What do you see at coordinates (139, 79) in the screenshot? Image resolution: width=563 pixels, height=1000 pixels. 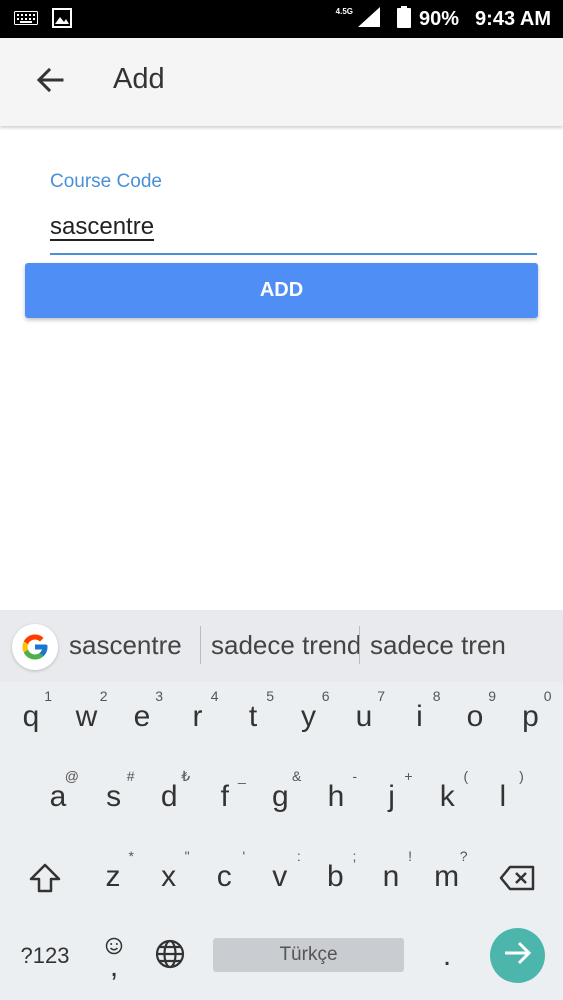 I see `page-title: Add` at bounding box center [139, 79].